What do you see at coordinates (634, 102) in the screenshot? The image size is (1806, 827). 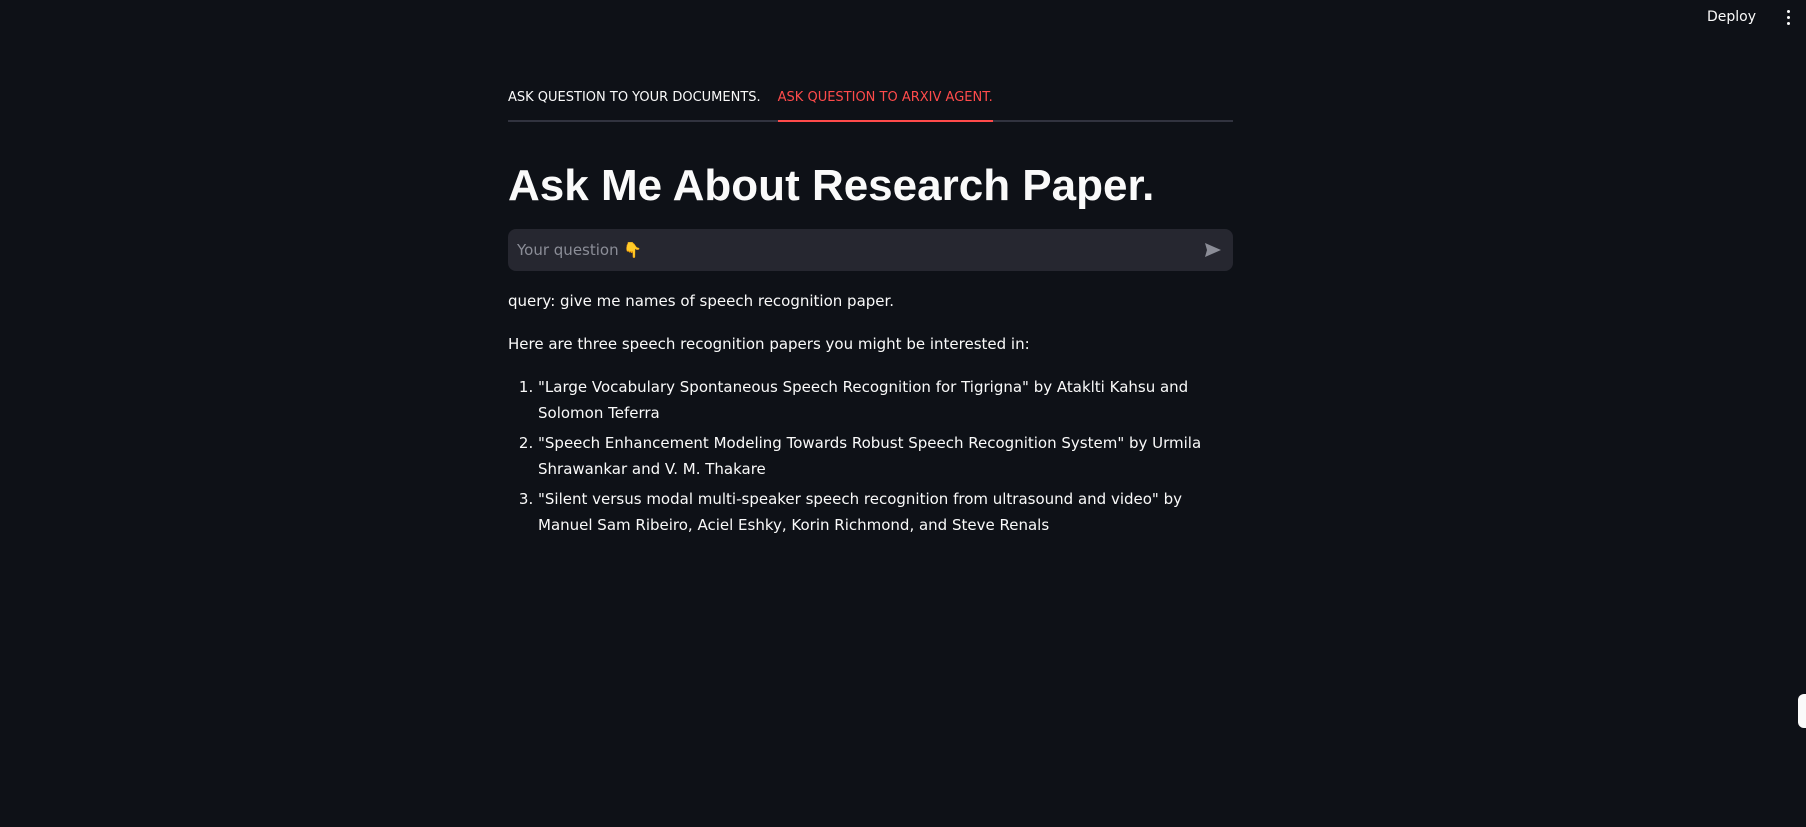 I see `tab-documents: ASK QUESTION TO YOUR DOCUMENTS.` at bounding box center [634, 102].